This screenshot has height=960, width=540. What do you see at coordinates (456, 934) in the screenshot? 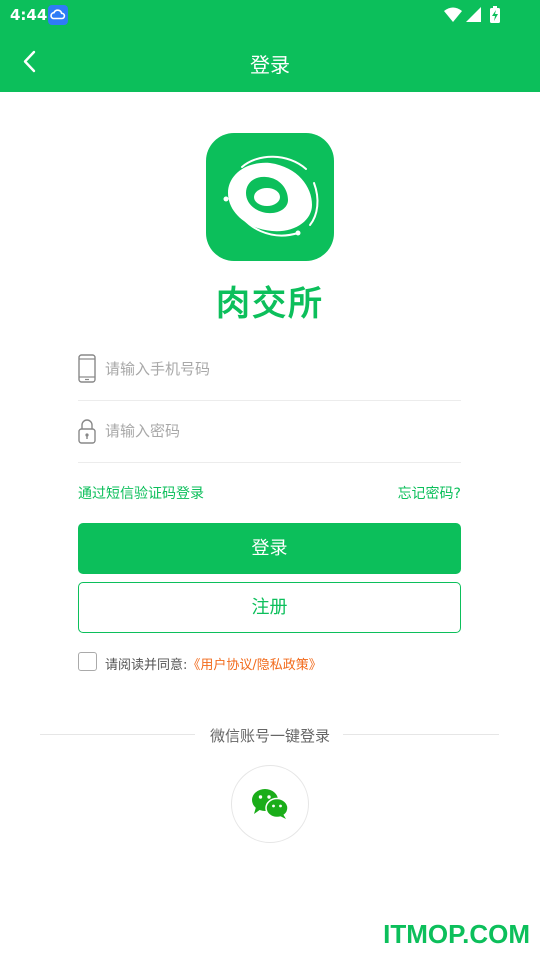
I see `watermark: ITMOP.COM` at bounding box center [456, 934].